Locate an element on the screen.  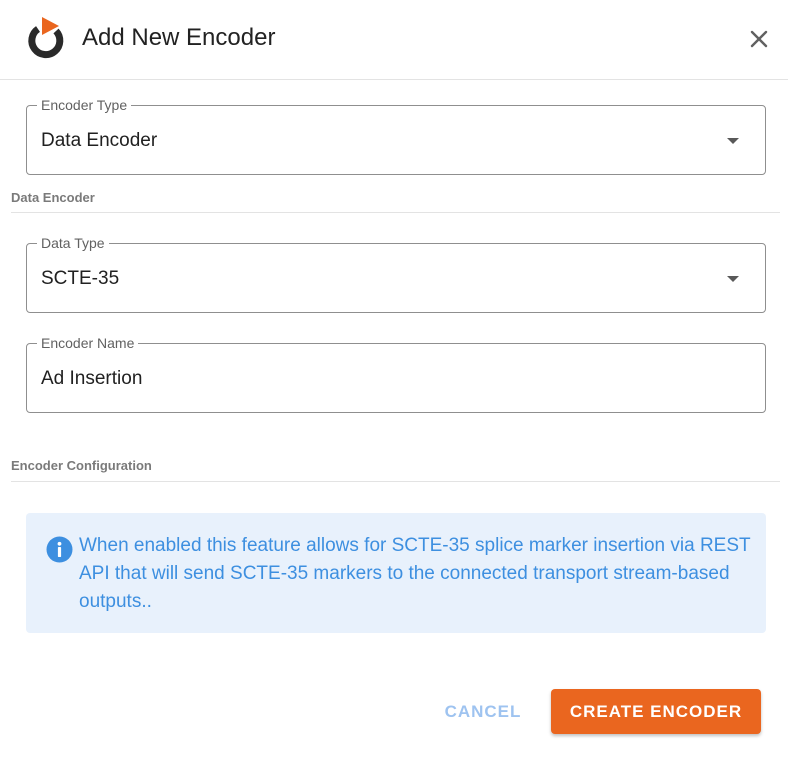
encoder-type-select: Encoder Type Data Encoder is located at coordinates (396, 136).